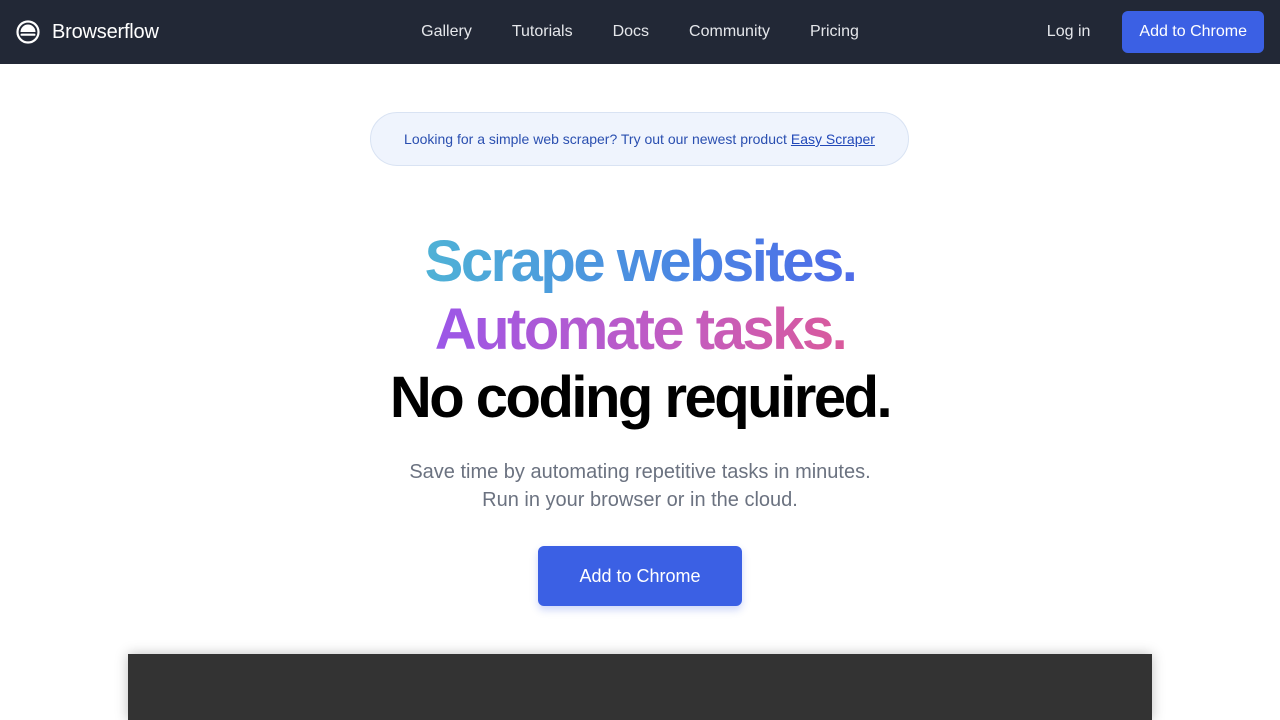 The height and width of the screenshot is (720, 1280). I want to click on browserflow-logo-icon, so click(28, 32).